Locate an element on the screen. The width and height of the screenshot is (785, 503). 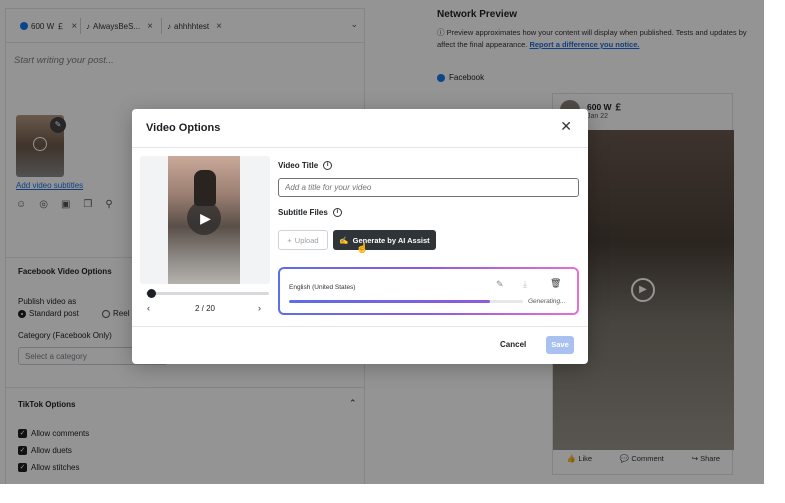
play-icon: ▶ is located at coordinates (204, 218).